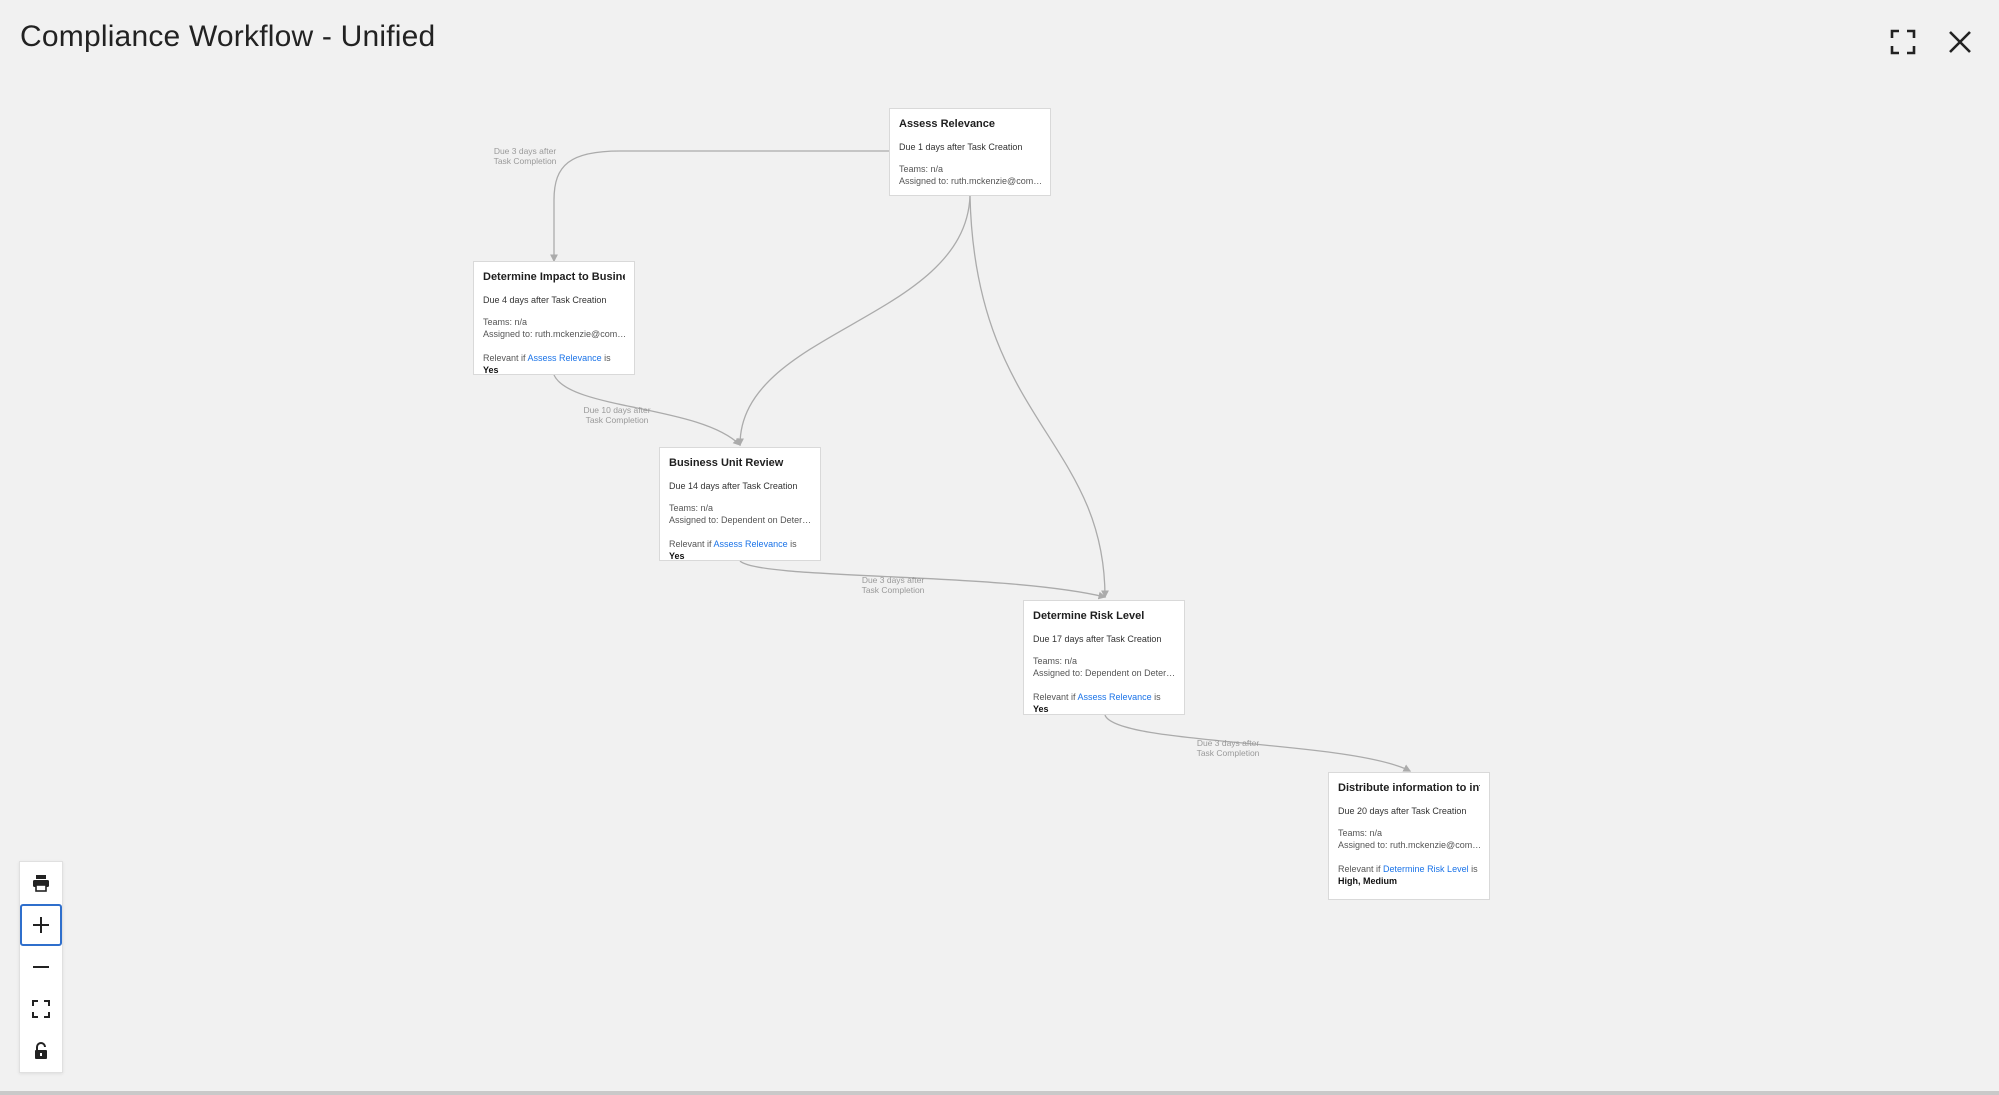 This screenshot has height=1095, width=1999. I want to click on zoom-toolbar, so click(41, 967).